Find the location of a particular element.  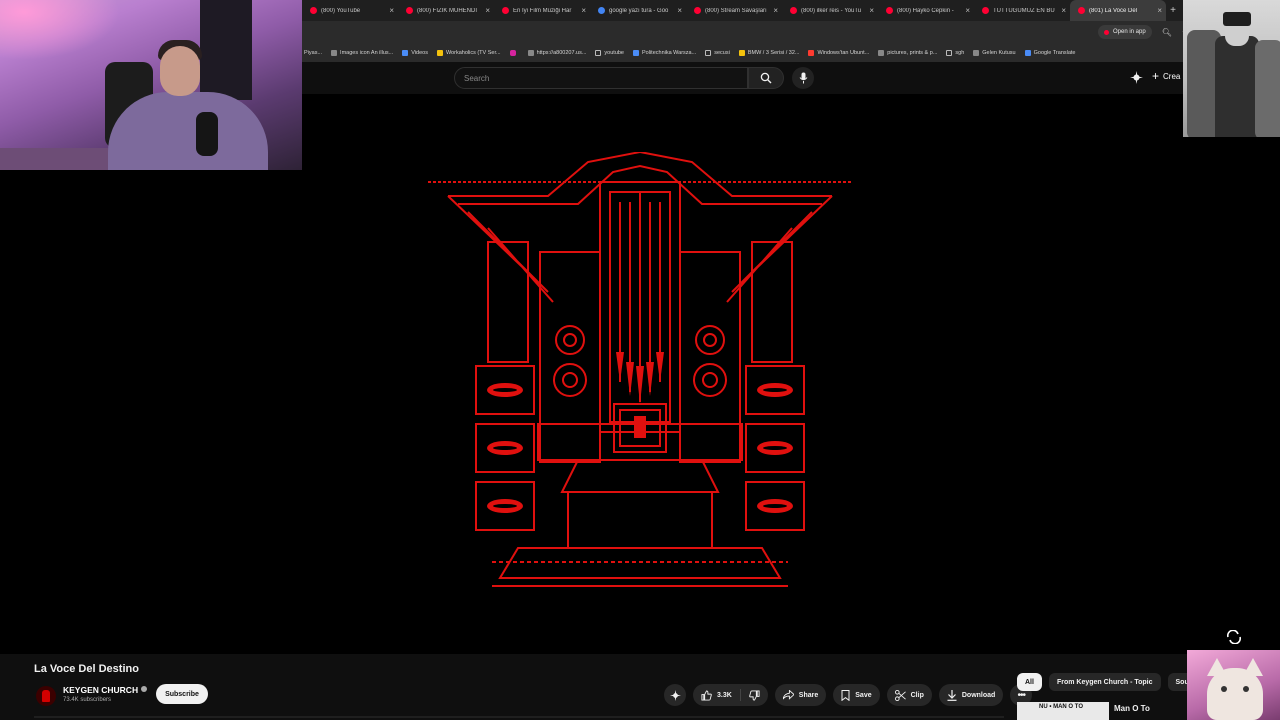

bookmark-item: Gelen Kutusu is located at coordinates (994, 52).